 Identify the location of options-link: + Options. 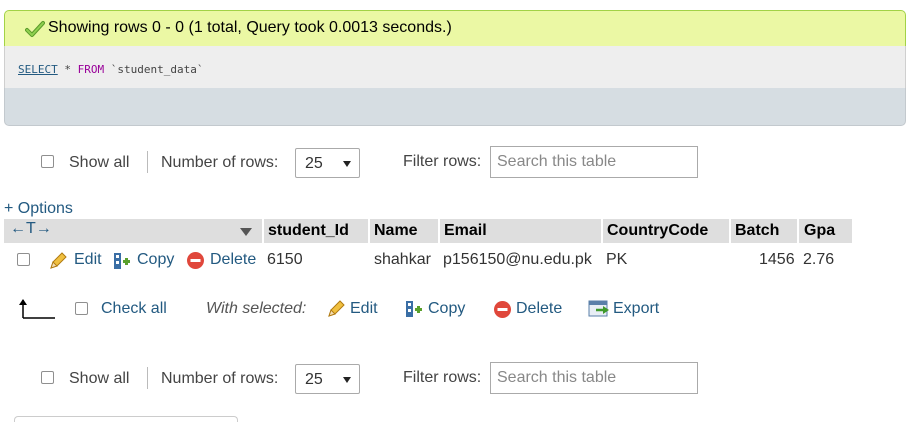
(38, 209).